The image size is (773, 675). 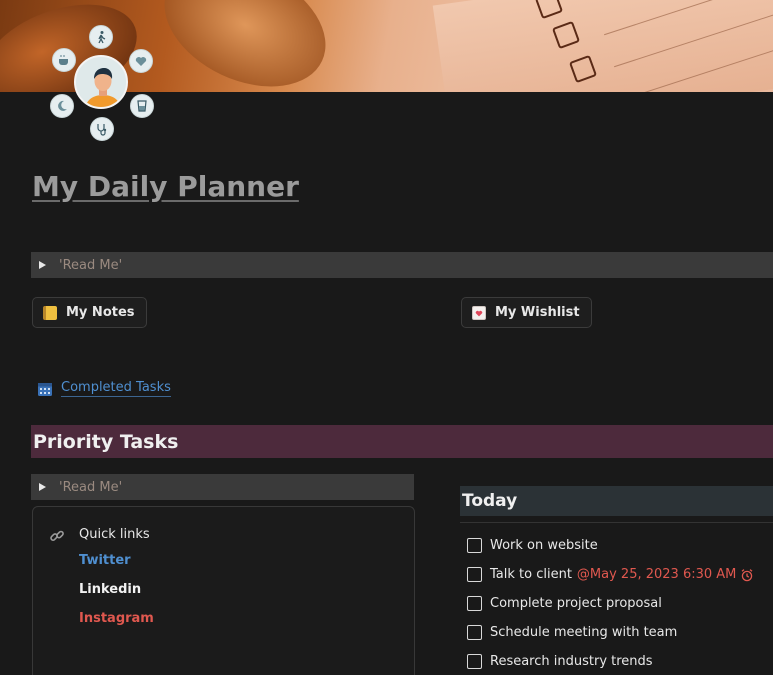 What do you see at coordinates (165, 186) in the screenshot?
I see `page-title: My Daily Planner` at bounding box center [165, 186].